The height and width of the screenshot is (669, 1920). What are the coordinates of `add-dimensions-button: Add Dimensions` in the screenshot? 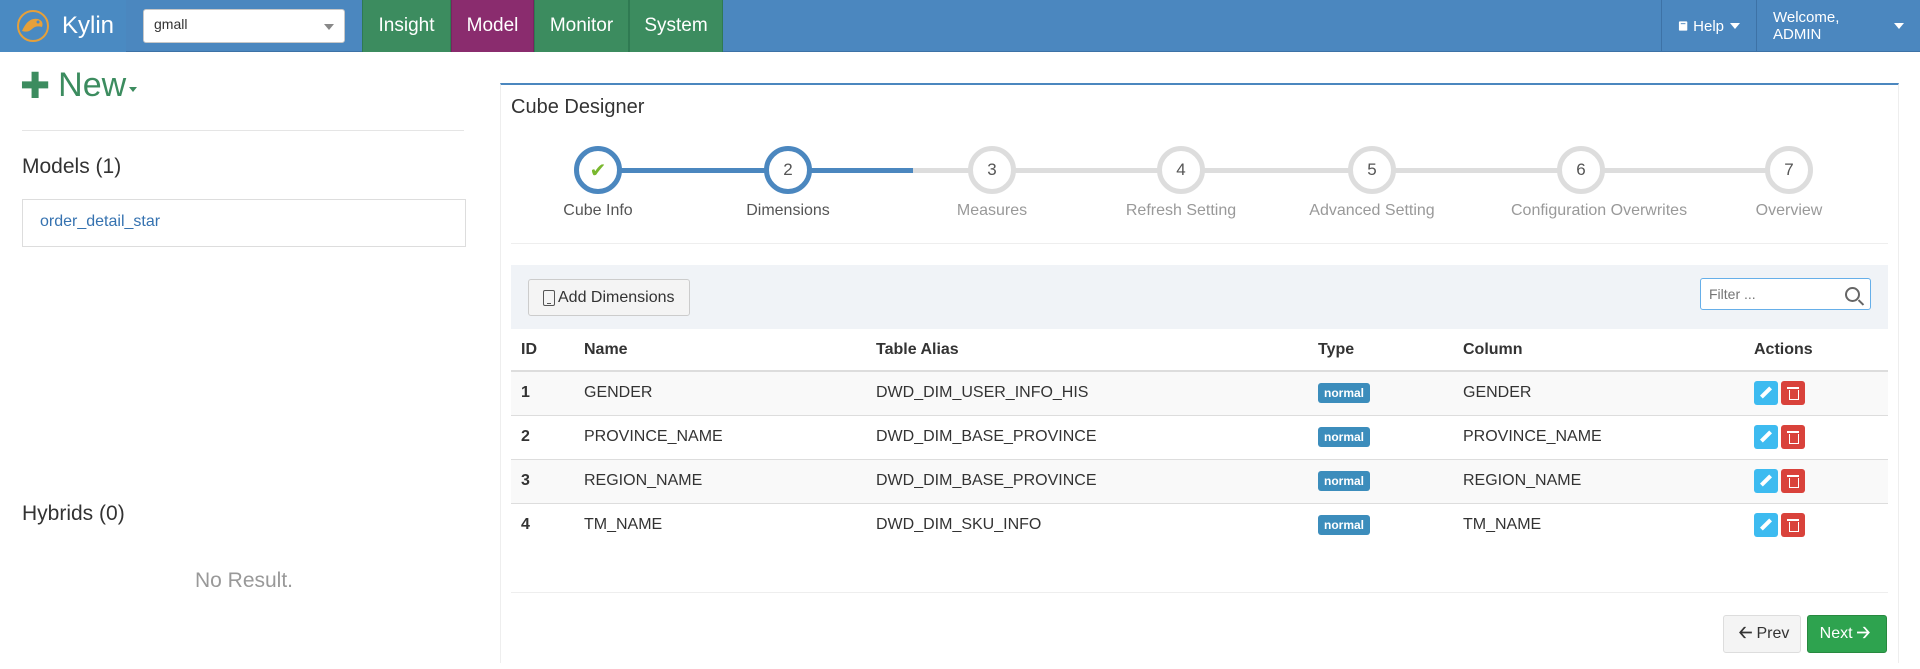 It's located at (609, 297).